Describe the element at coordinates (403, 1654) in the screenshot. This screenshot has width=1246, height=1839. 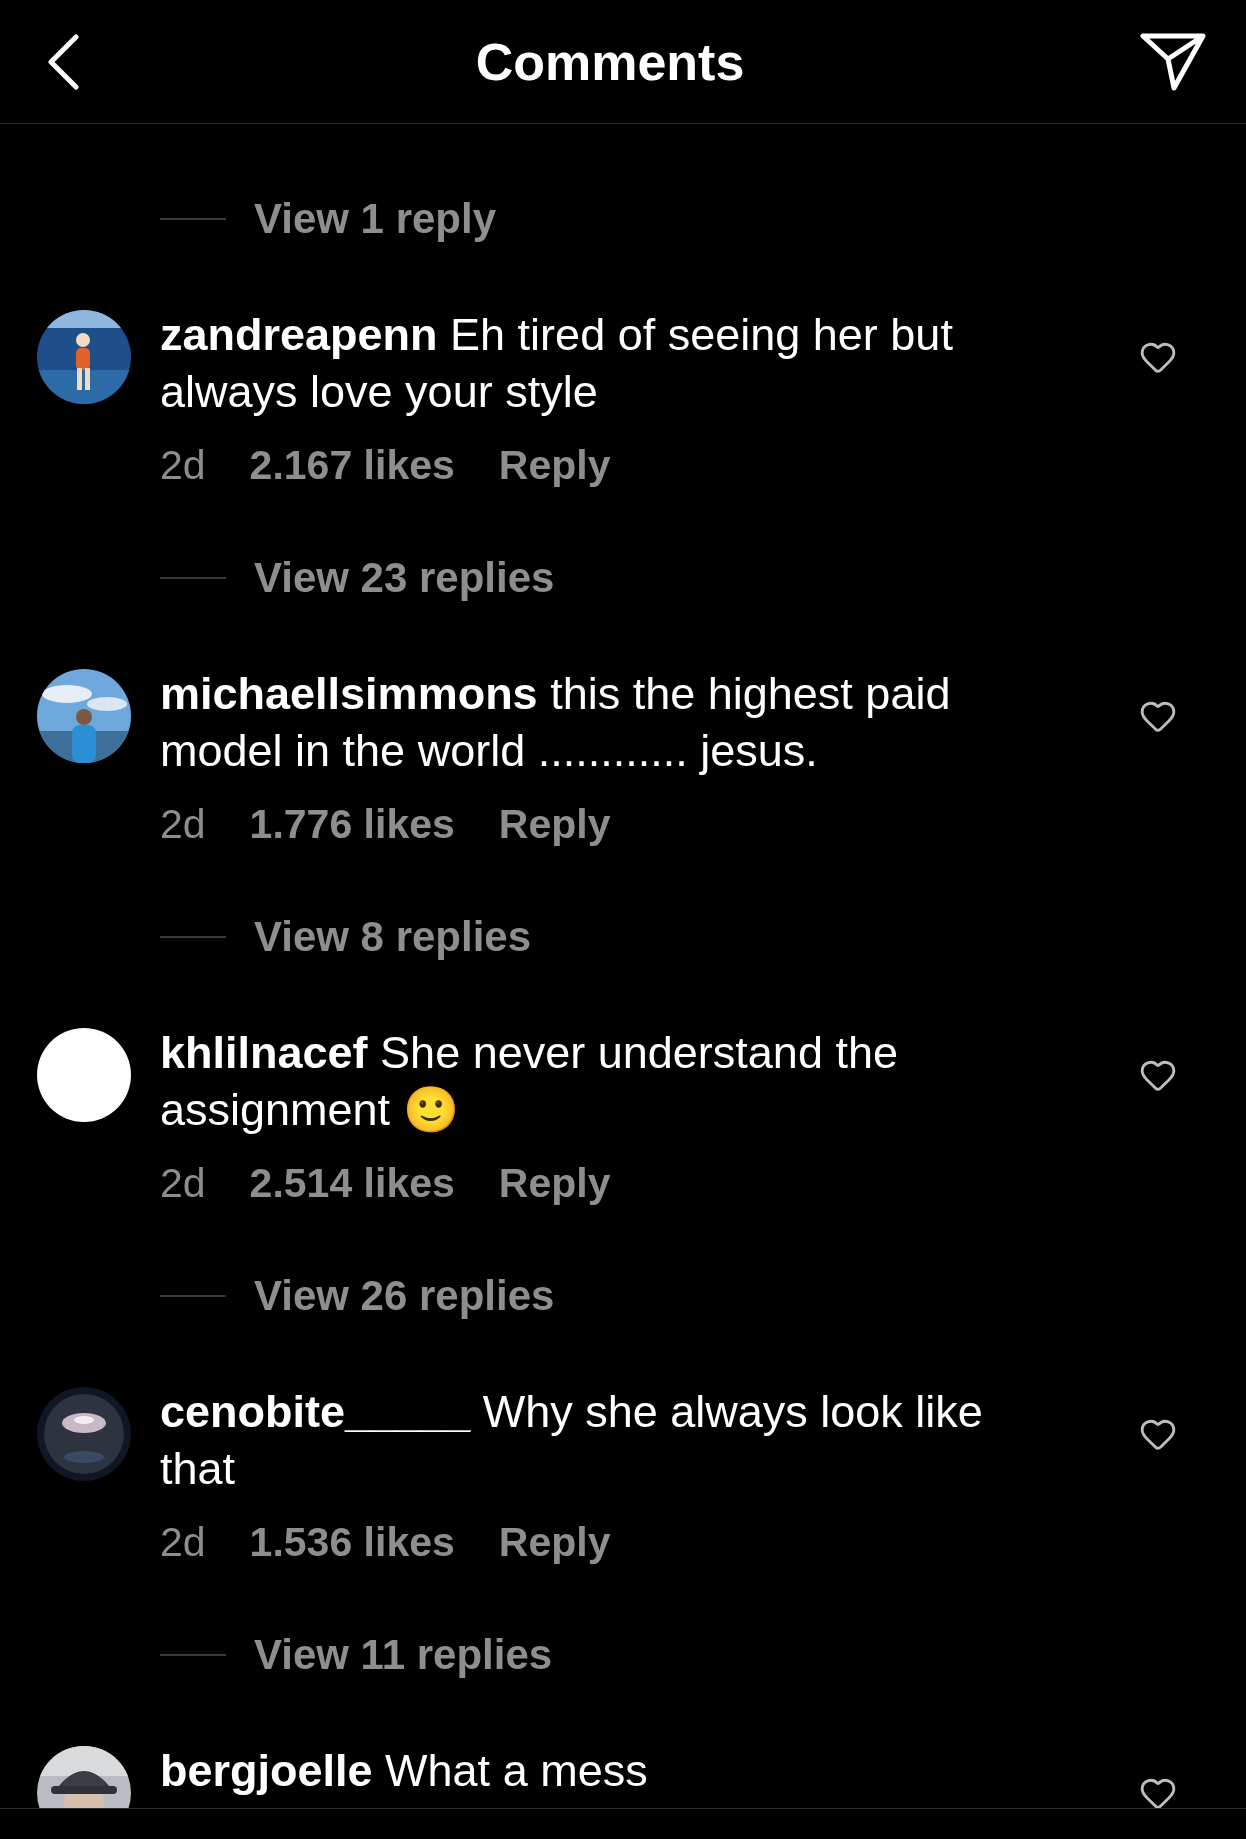
I see `view-replies-link: View 11 replies` at that location.